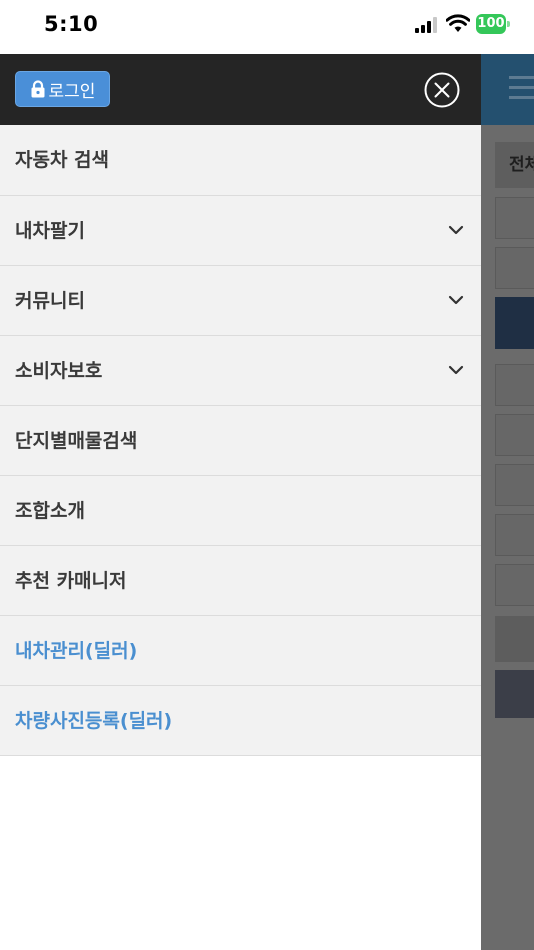 This screenshot has height=950, width=534. I want to click on battery-level: 100, so click(491, 24).